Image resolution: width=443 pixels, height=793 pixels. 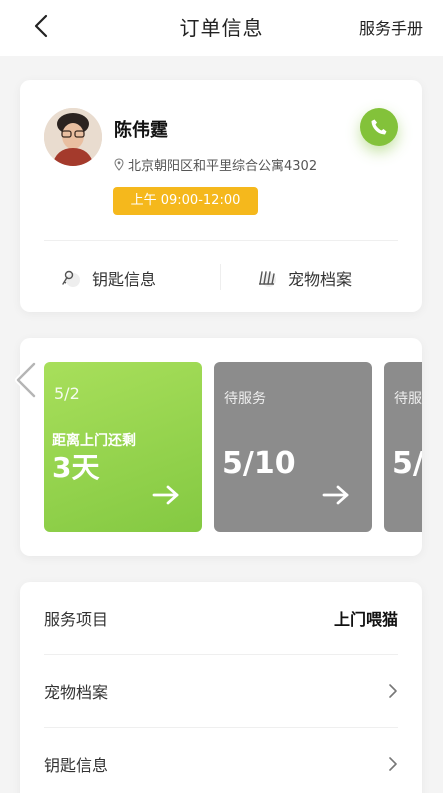 What do you see at coordinates (259, 463) in the screenshot?
I see `tile-date: 5/10` at bounding box center [259, 463].